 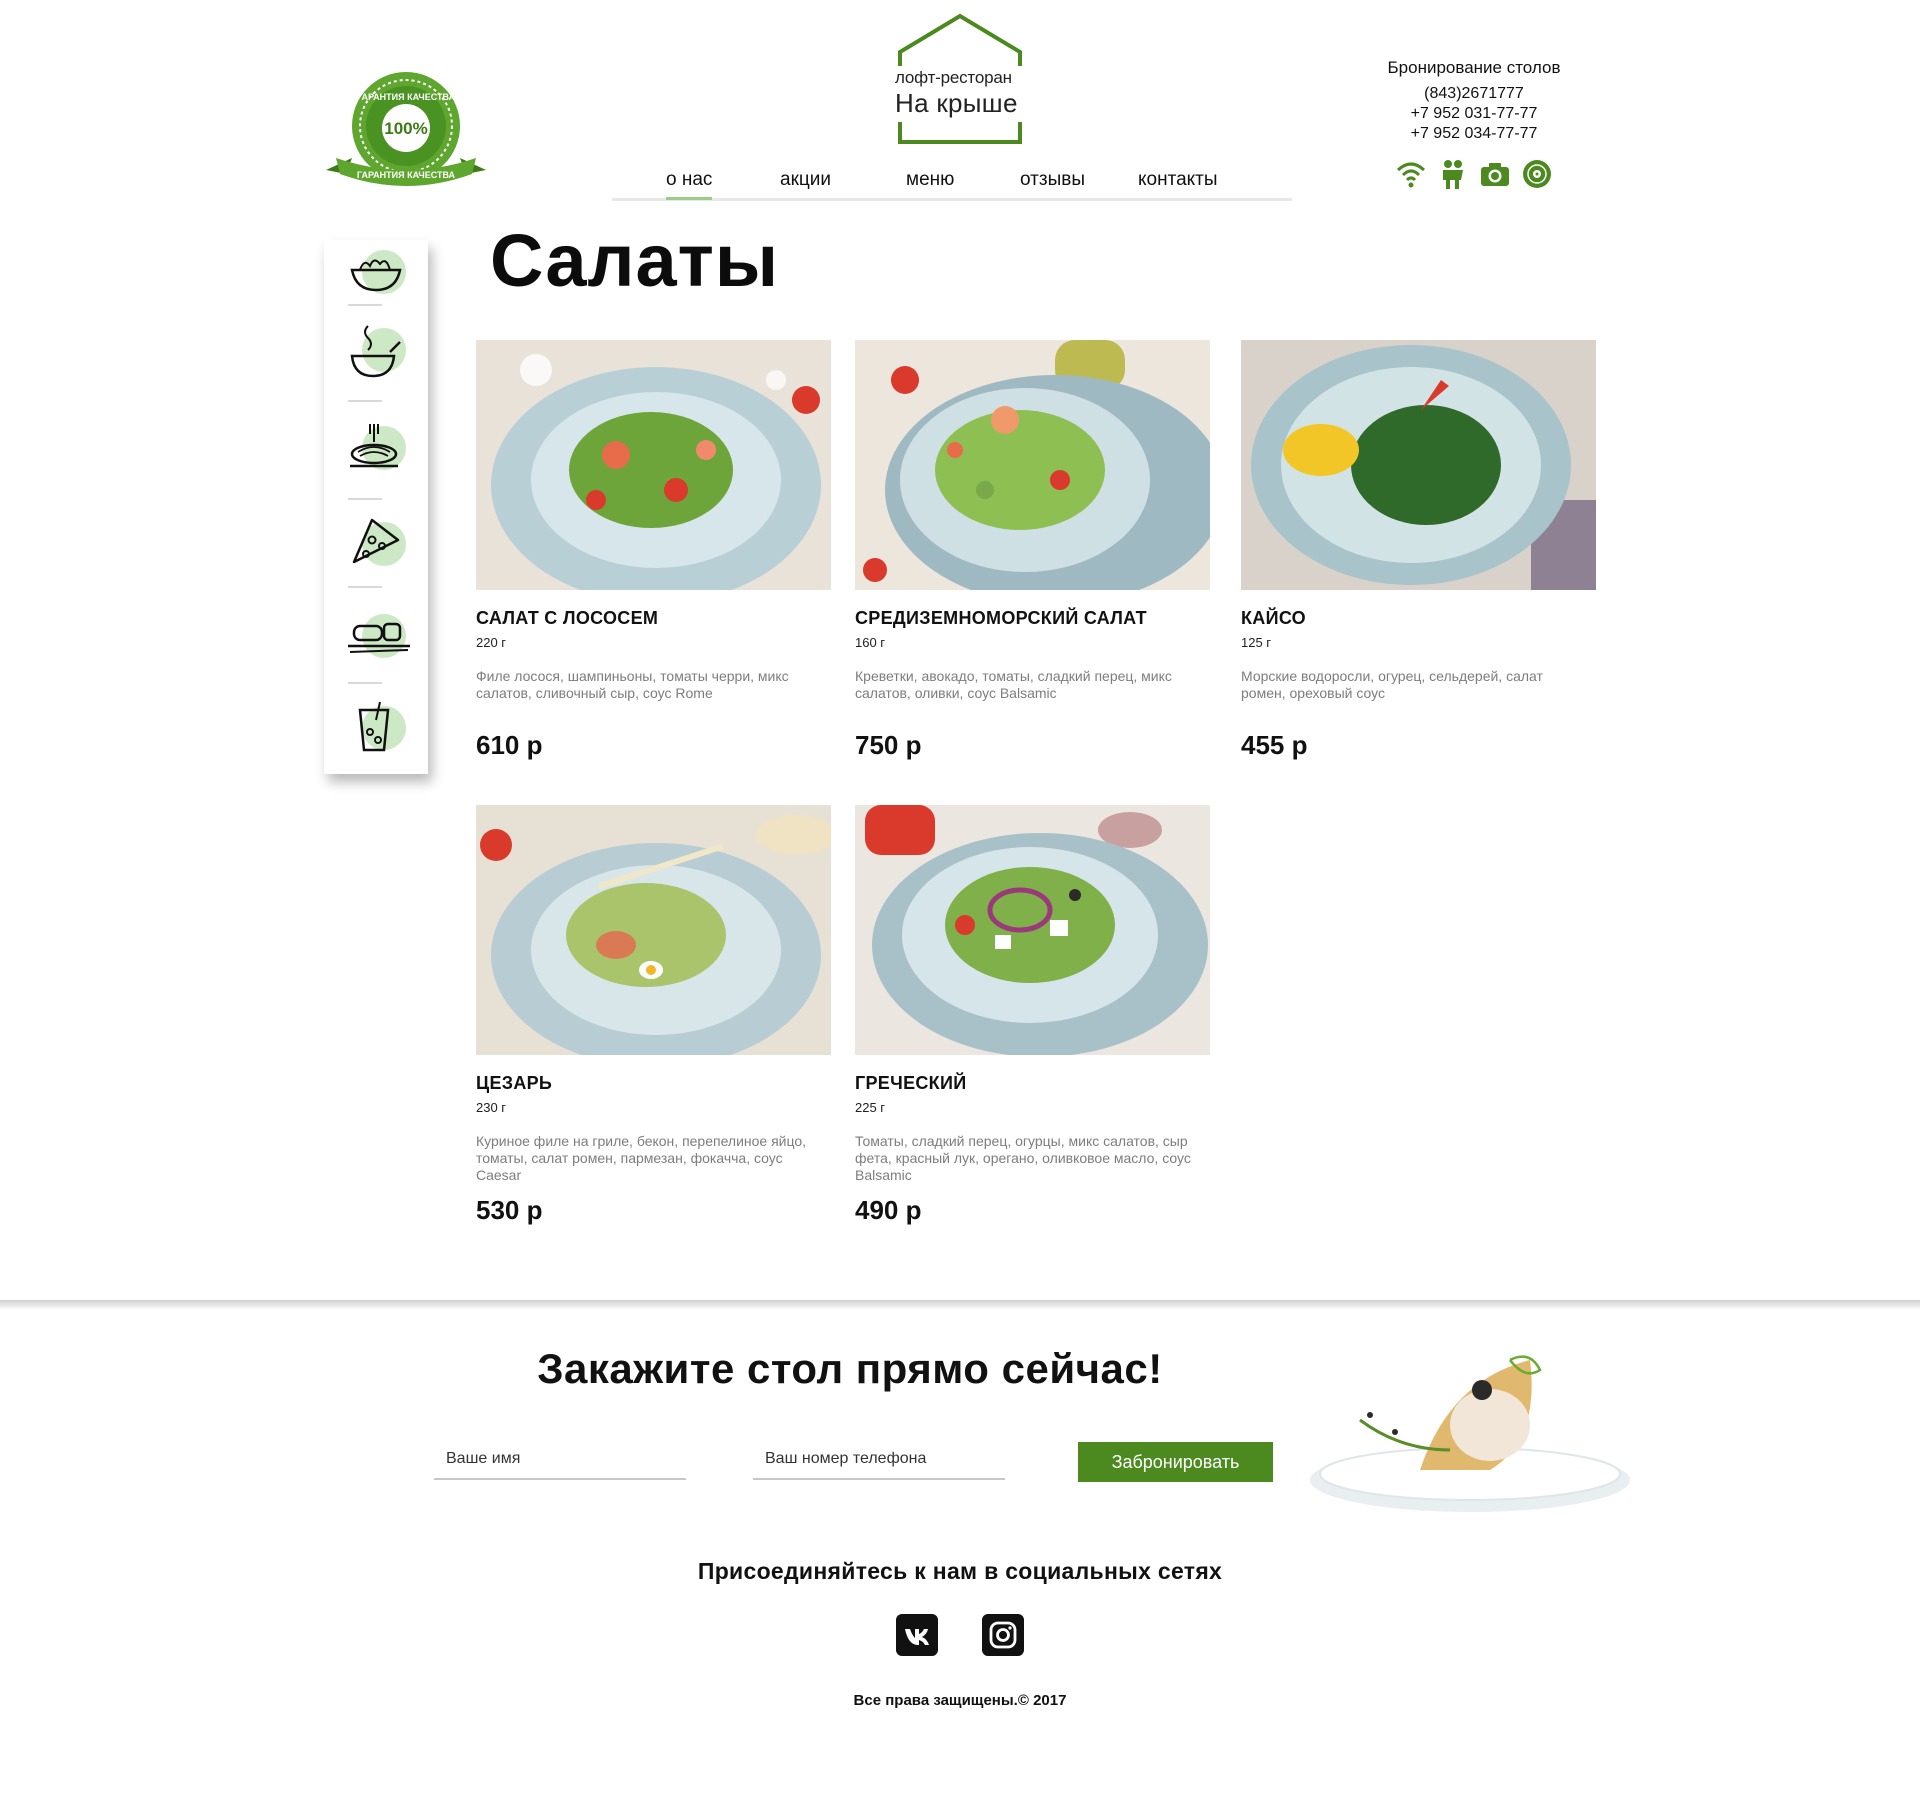 What do you see at coordinates (1470, 1420) in the screenshot?
I see `dish-plate-image` at bounding box center [1470, 1420].